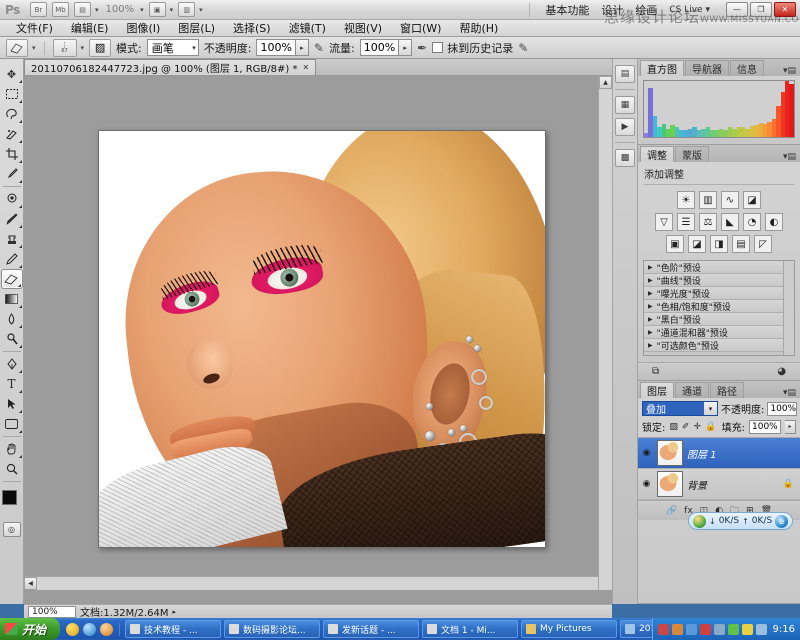 The image size is (800, 640). What do you see at coordinates (187, 9) in the screenshot?
I see `arrange-documents-icon: ▥` at bounding box center [187, 9].